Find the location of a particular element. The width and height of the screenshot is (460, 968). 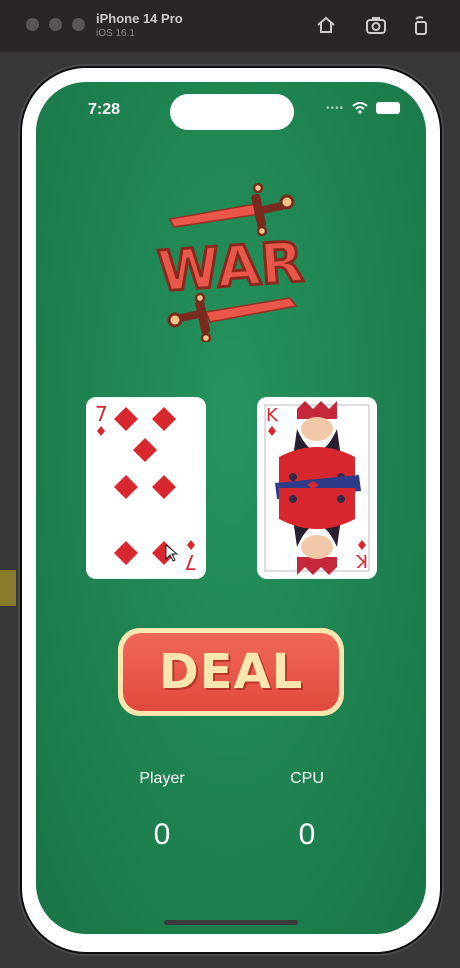

cpu-card: K K is located at coordinates (317, 488).